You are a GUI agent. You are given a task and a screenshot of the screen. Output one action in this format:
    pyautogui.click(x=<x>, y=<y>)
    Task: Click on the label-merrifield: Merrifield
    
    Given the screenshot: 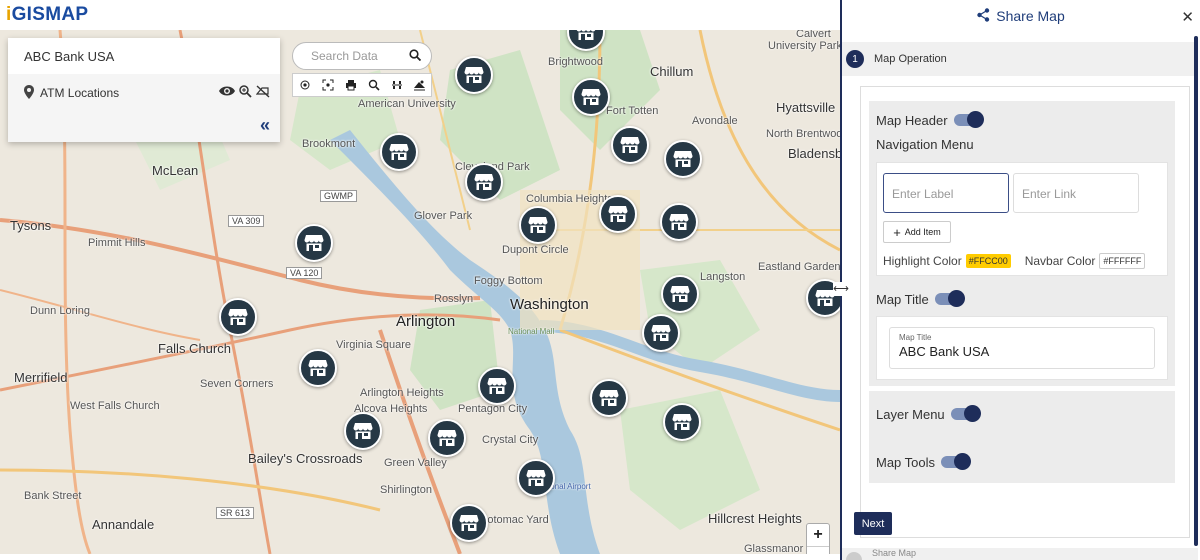 What is the action you would take?
    pyautogui.click(x=41, y=377)
    